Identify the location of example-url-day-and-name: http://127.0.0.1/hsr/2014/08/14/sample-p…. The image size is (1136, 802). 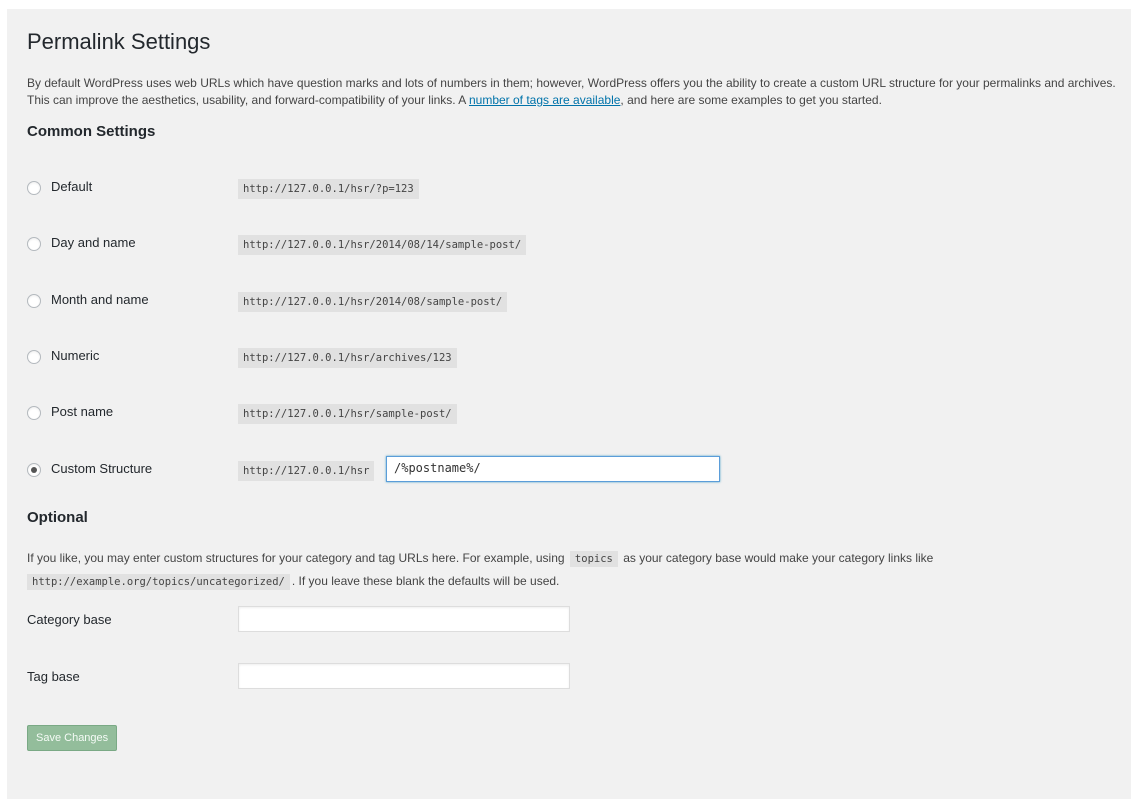
(382, 245).